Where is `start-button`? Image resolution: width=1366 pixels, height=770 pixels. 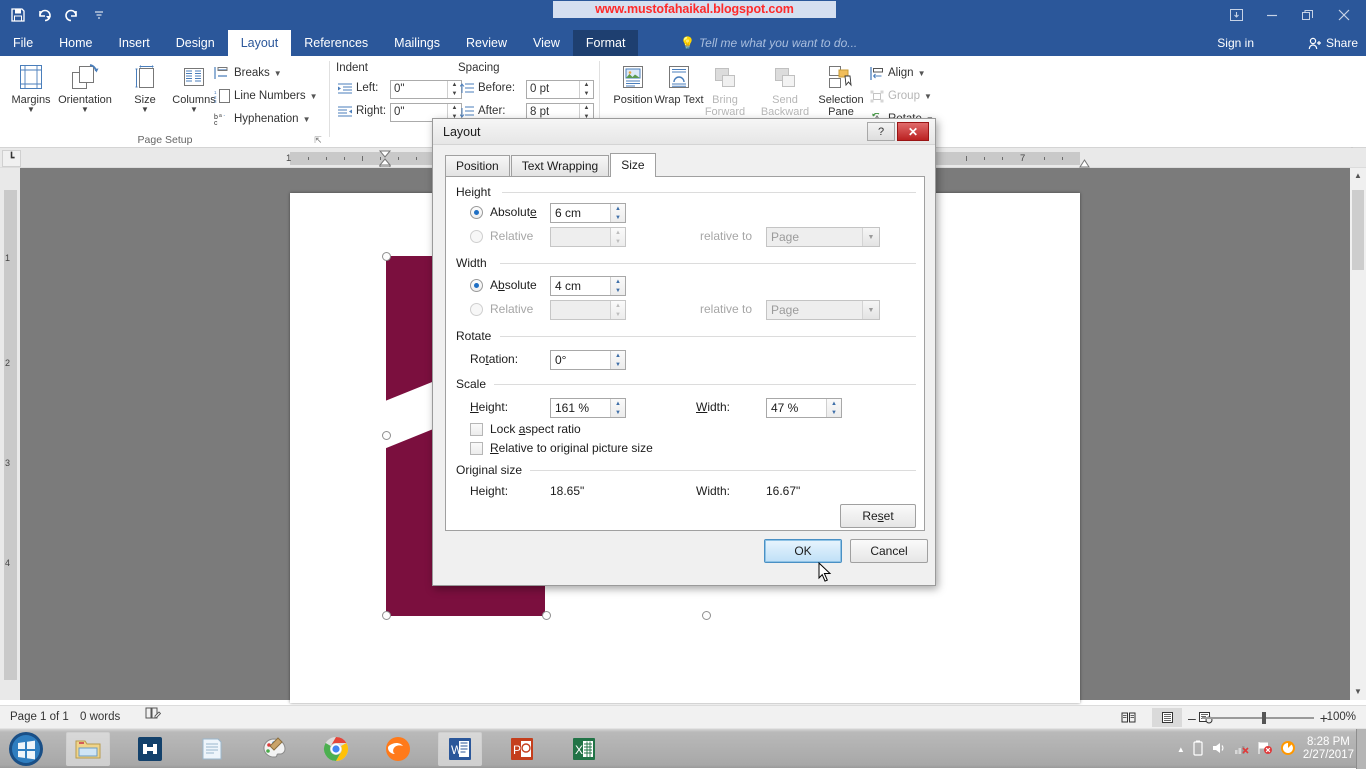 start-button is located at coordinates (26, 749).